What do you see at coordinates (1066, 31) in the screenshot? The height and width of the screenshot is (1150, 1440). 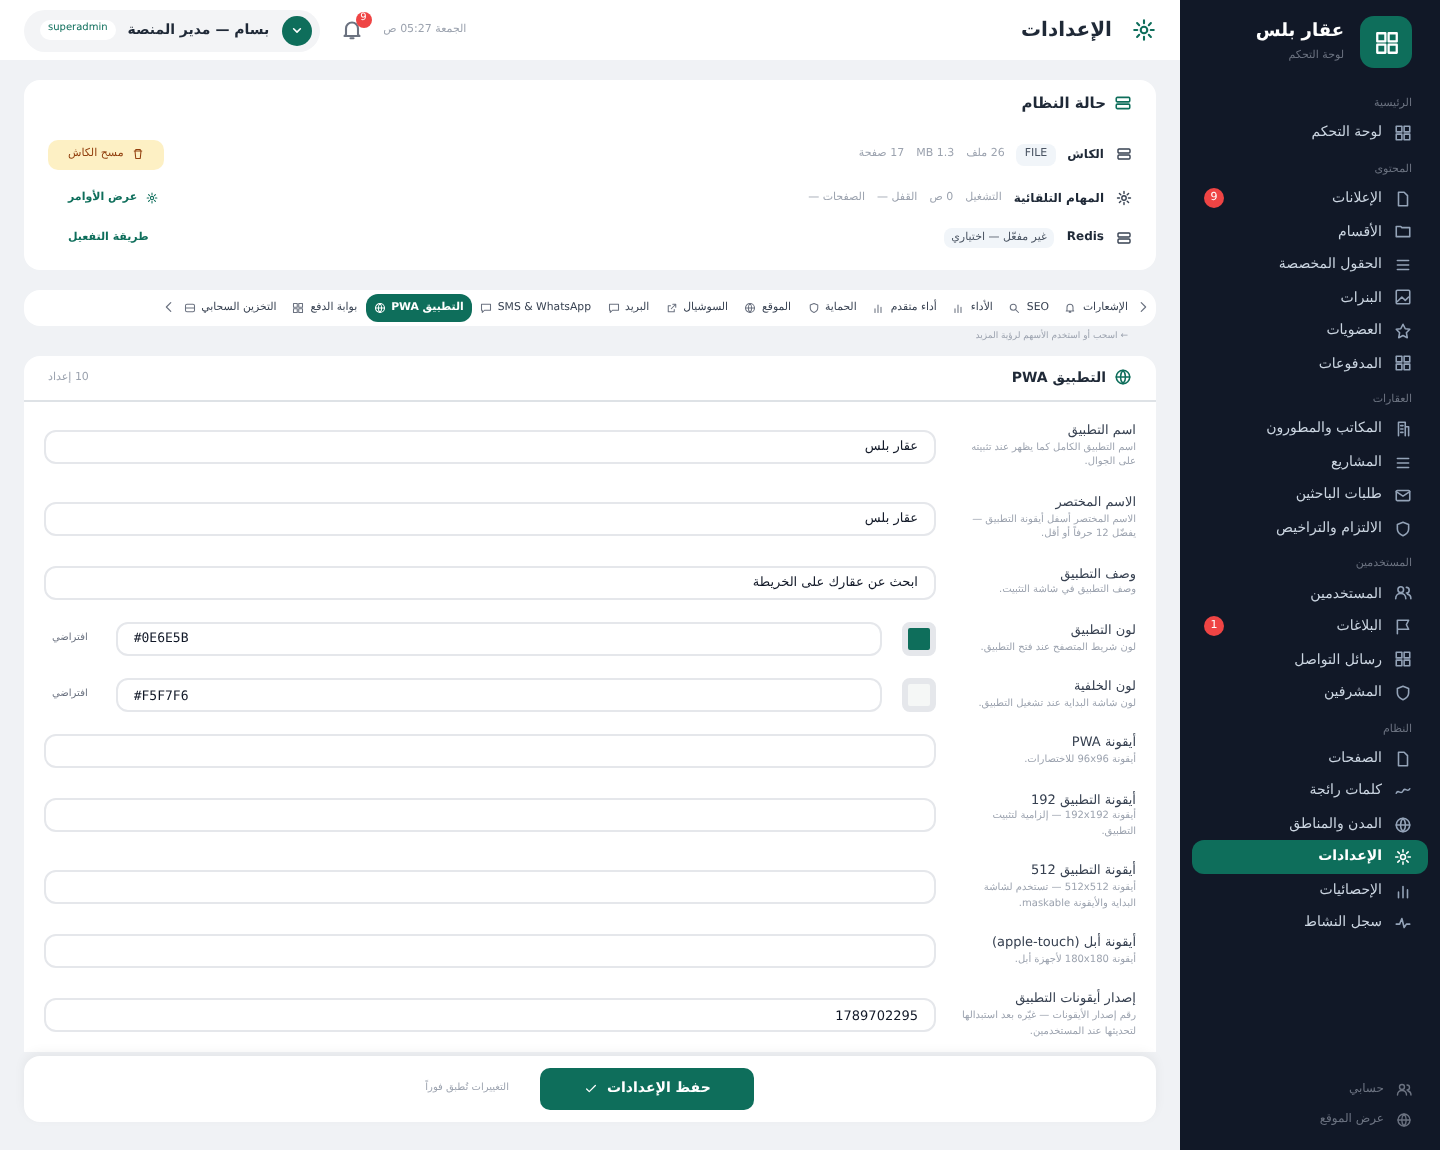 I see `page-title: الإعدادات` at bounding box center [1066, 31].